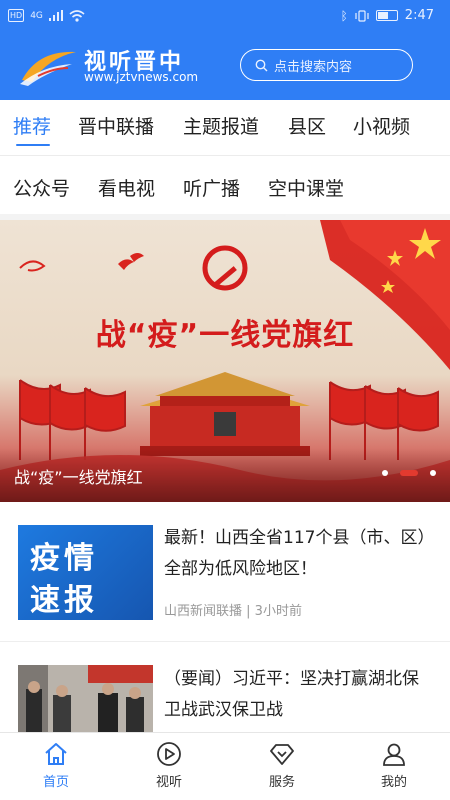 The height and width of the screenshot is (800, 450). Describe the element at coordinates (169, 754) in the screenshot. I see `play-icon` at that location.